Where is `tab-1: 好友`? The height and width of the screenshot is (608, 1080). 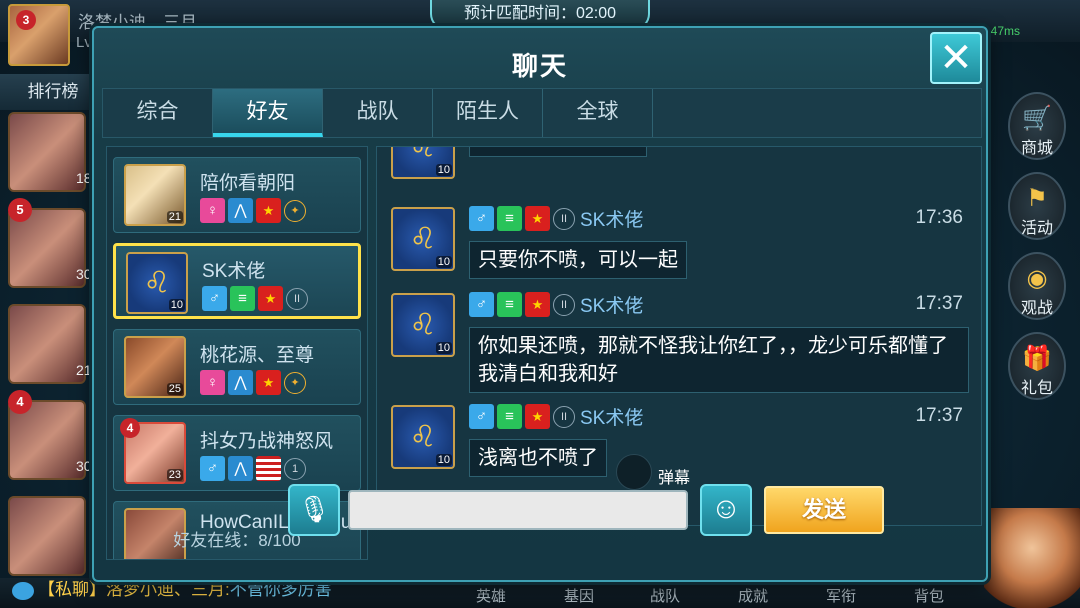 tab-1: 好友 is located at coordinates (268, 113).